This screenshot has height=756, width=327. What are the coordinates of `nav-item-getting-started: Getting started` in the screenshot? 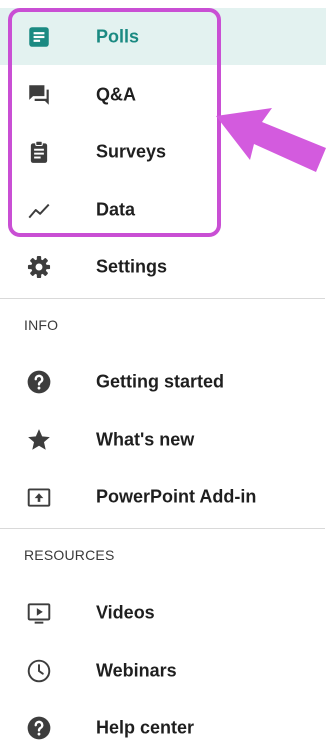 It's located at (163, 381).